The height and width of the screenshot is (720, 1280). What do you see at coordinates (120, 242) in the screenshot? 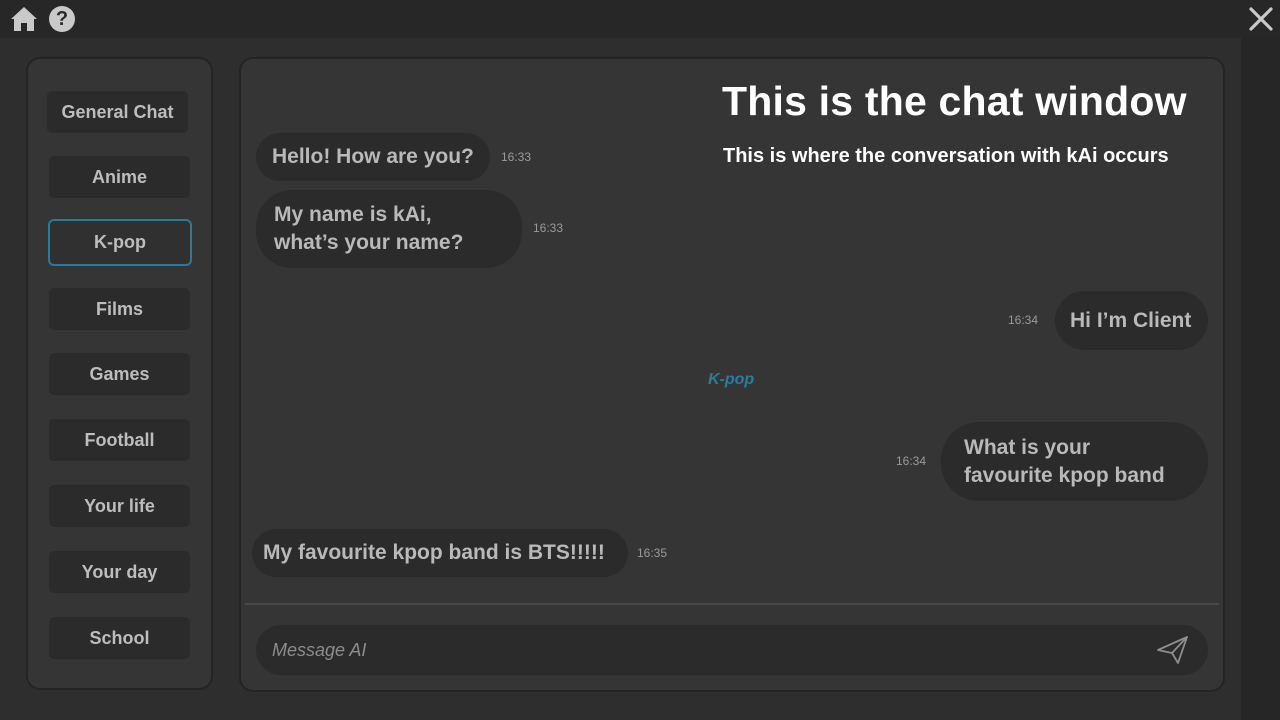
I see `topic-kpop-button: K-pop` at bounding box center [120, 242].